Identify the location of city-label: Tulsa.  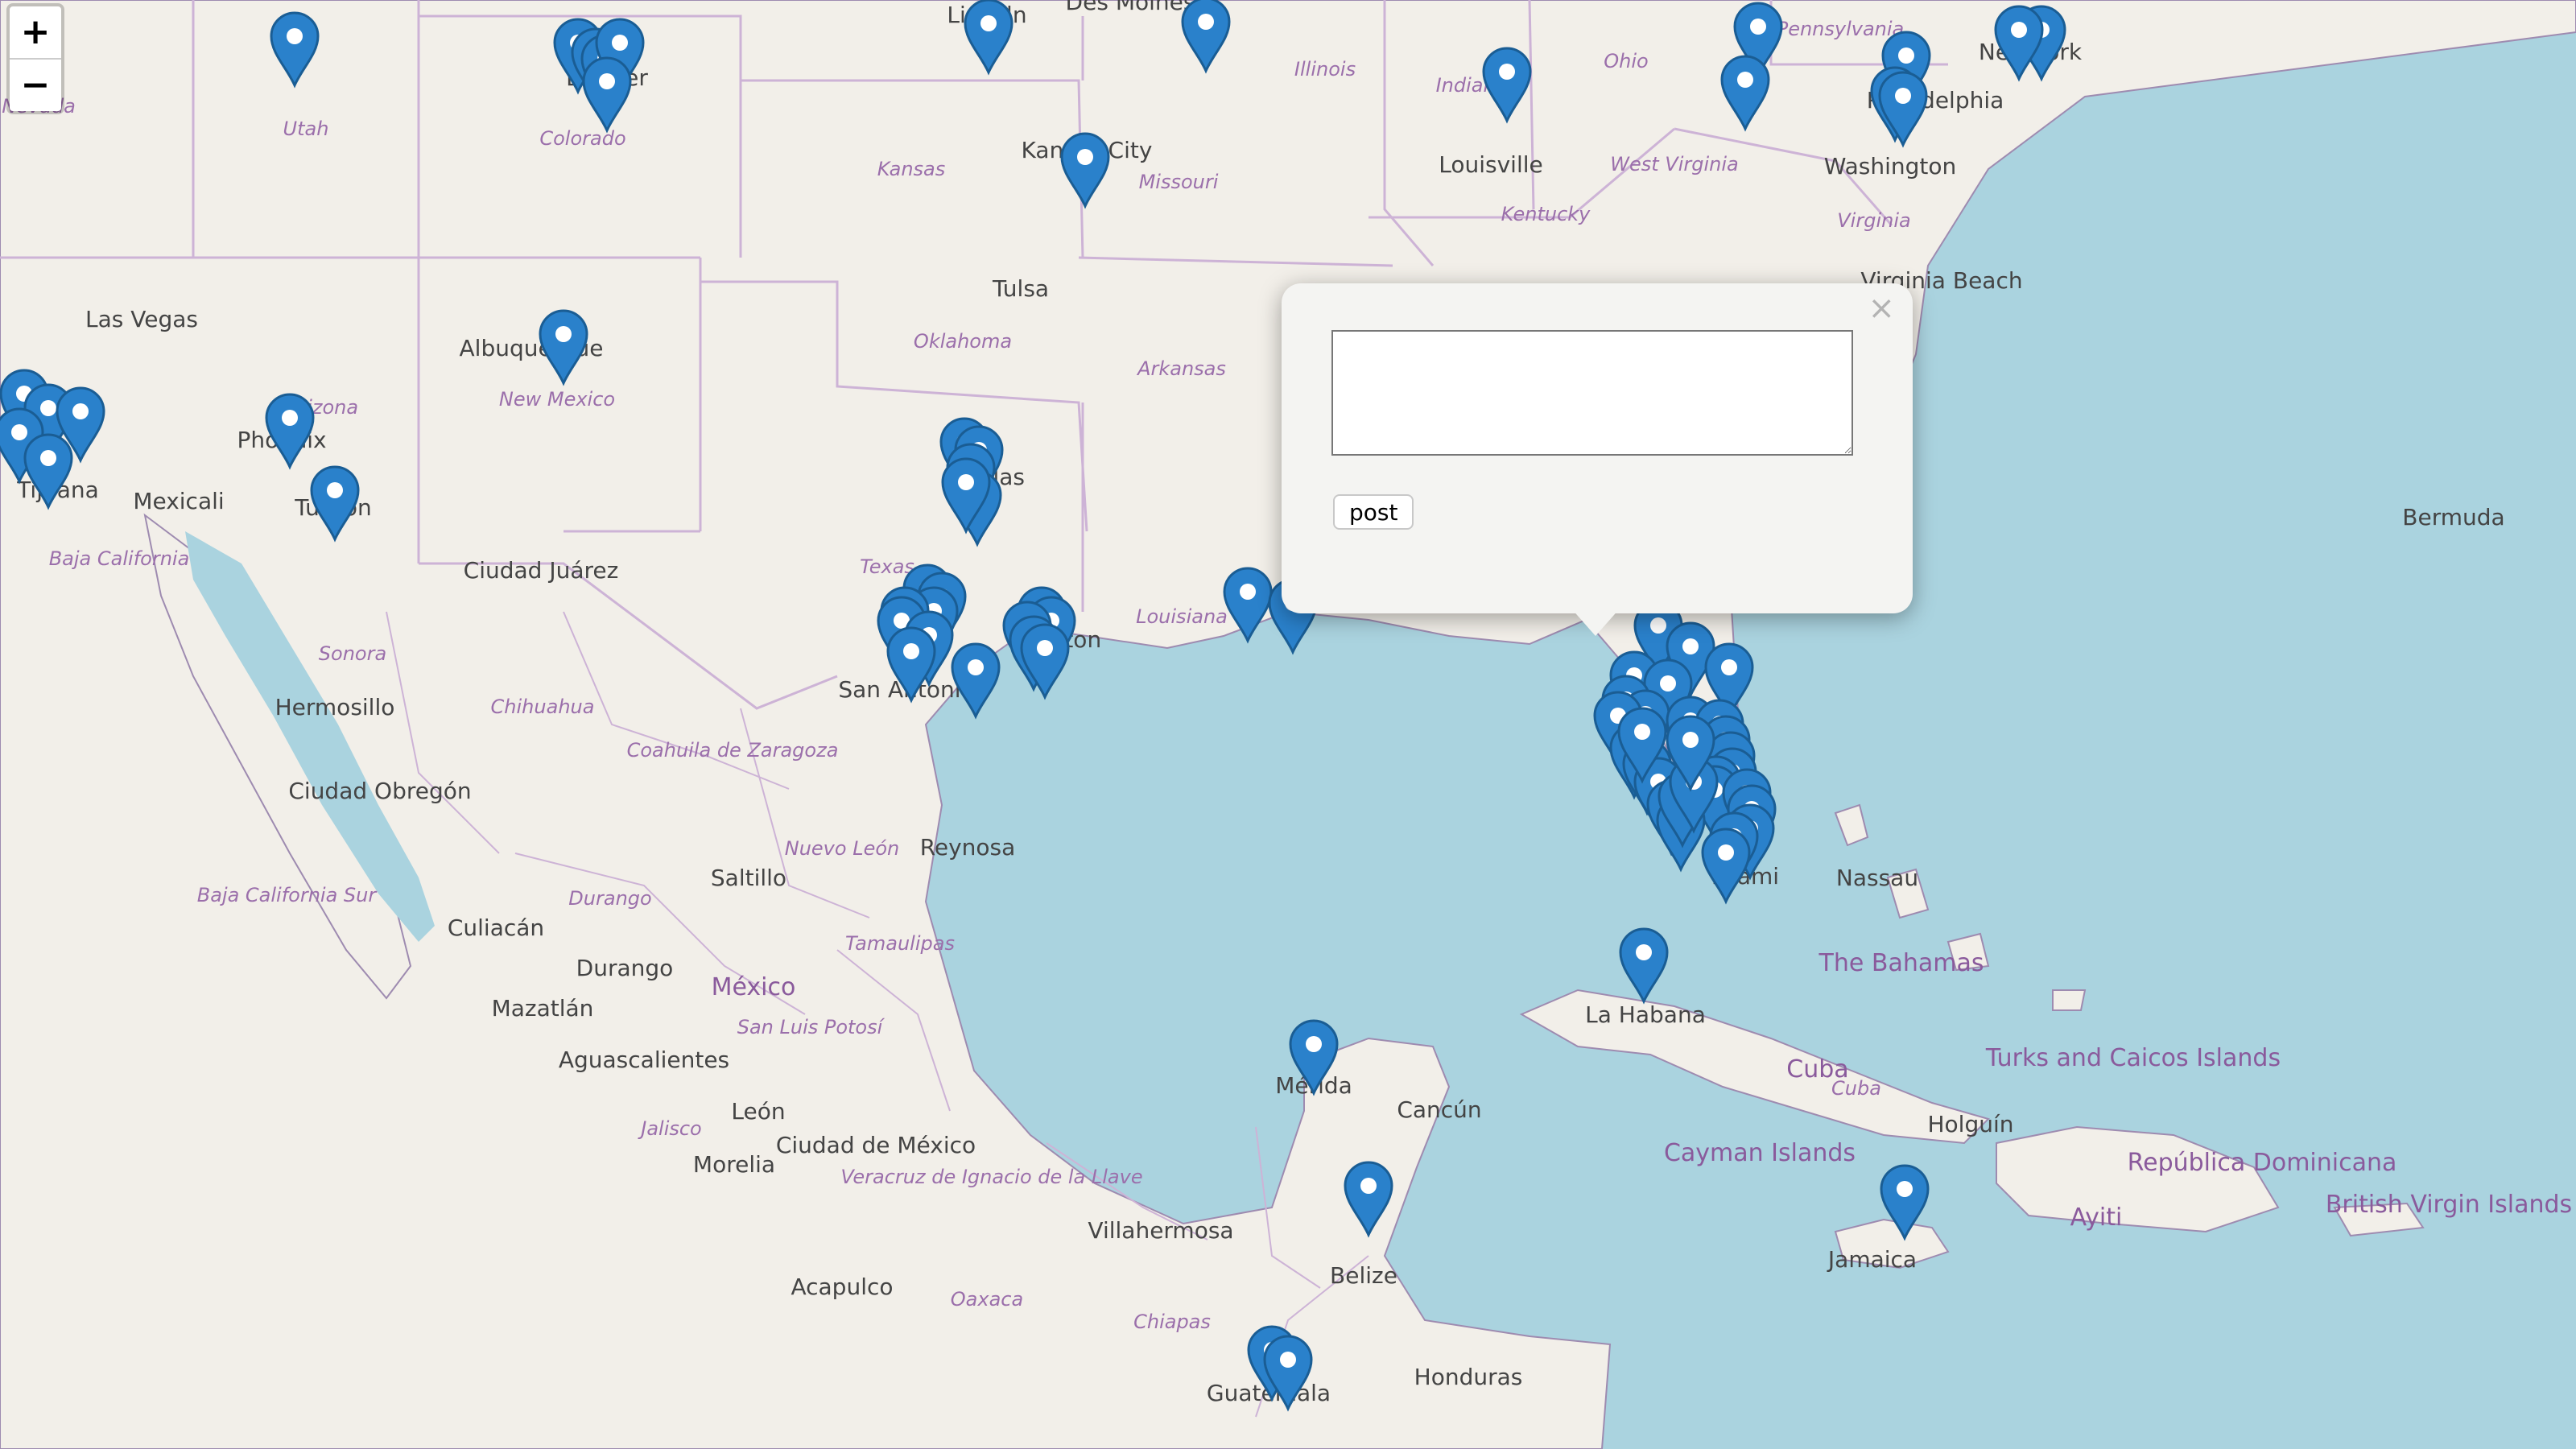
(1020, 288).